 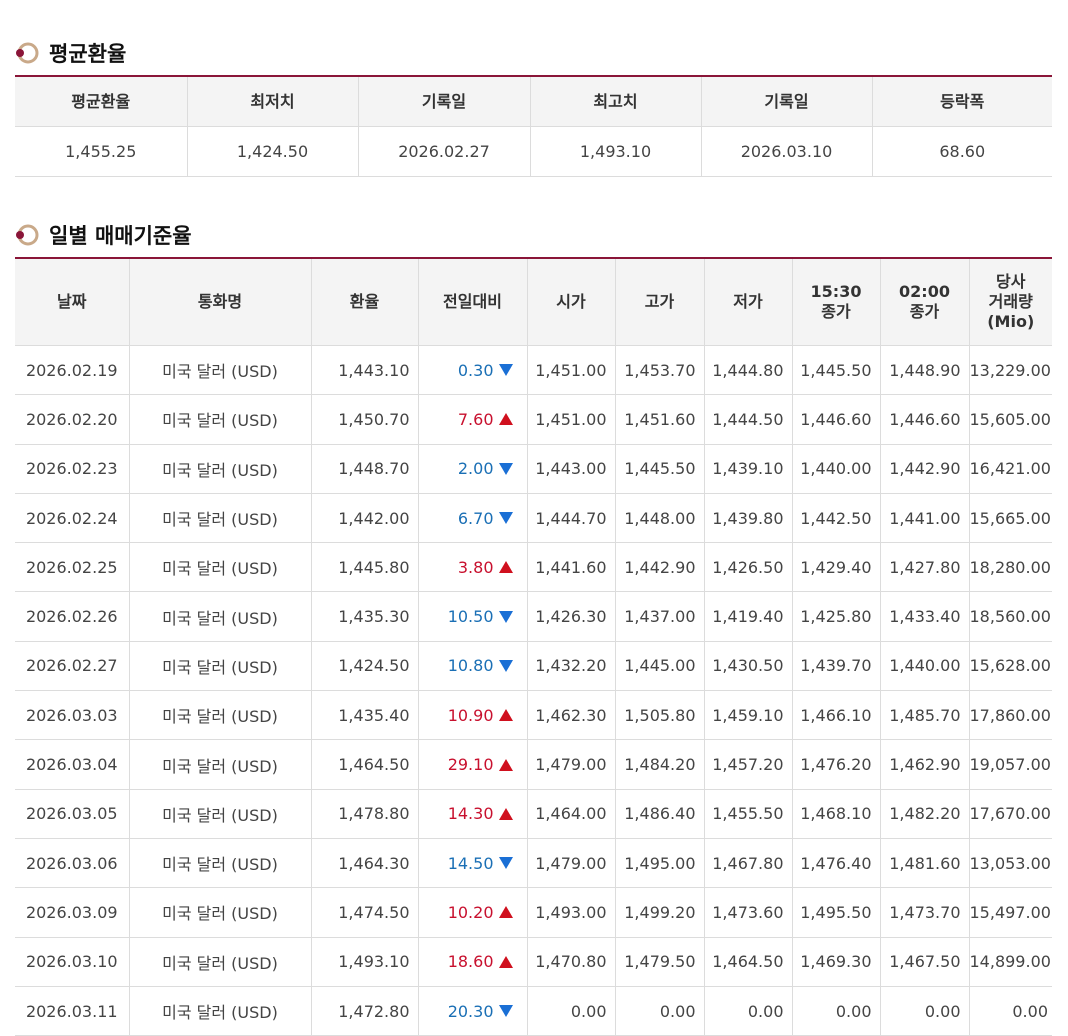 I want to click on cell-rate: 1,464.50, so click(x=364, y=764).